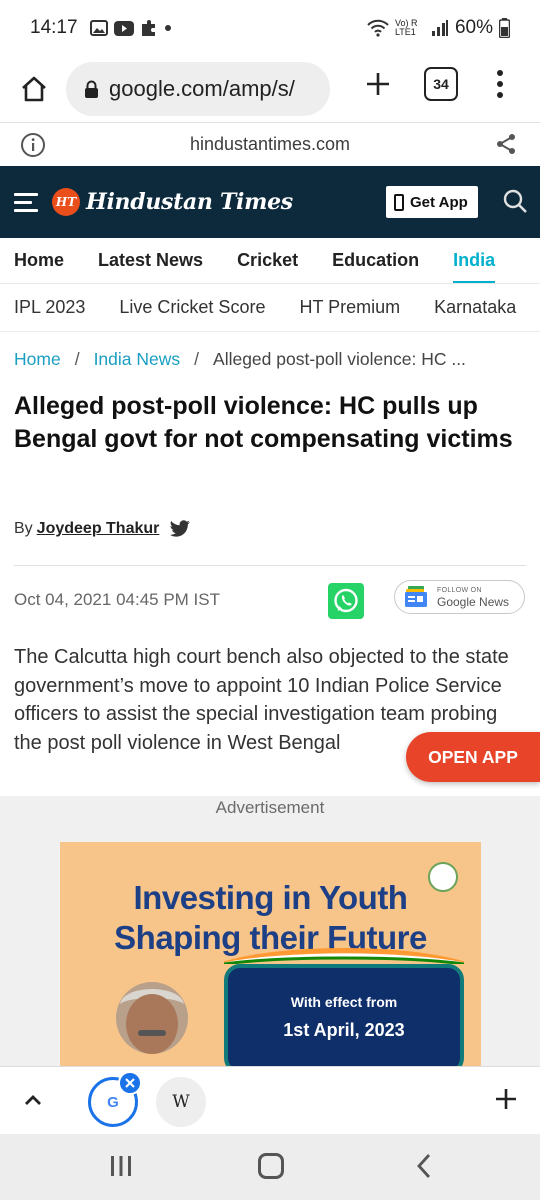 The height and width of the screenshot is (1200, 540). Describe the element at coordinates (504, 28) in the screenshot. I see `battery-icon` at that location.